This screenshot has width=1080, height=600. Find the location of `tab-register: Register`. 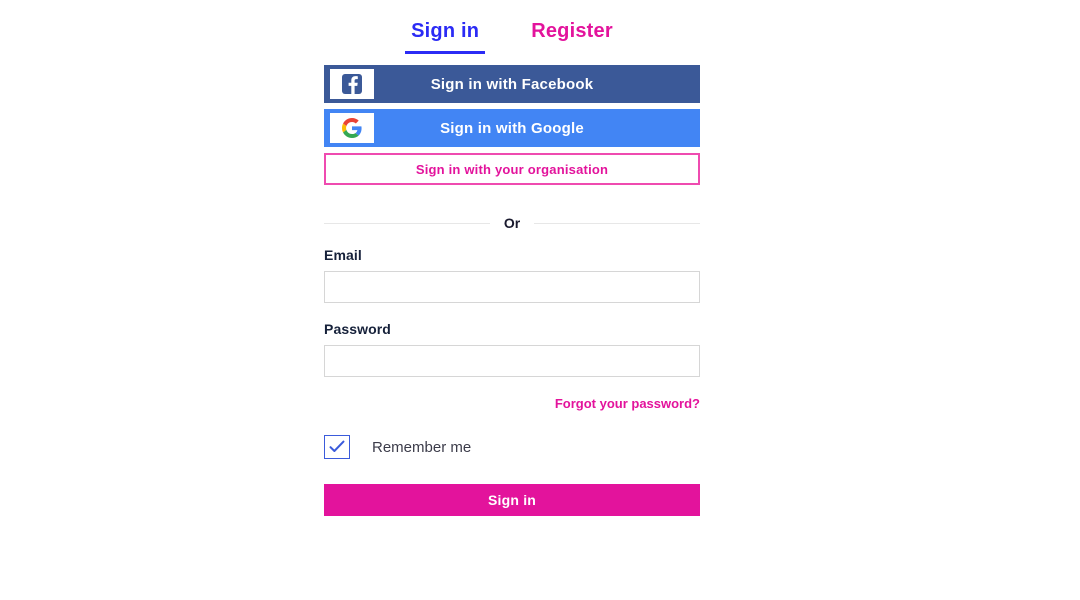

tab-register: Register is located at coordinates (572, 36).